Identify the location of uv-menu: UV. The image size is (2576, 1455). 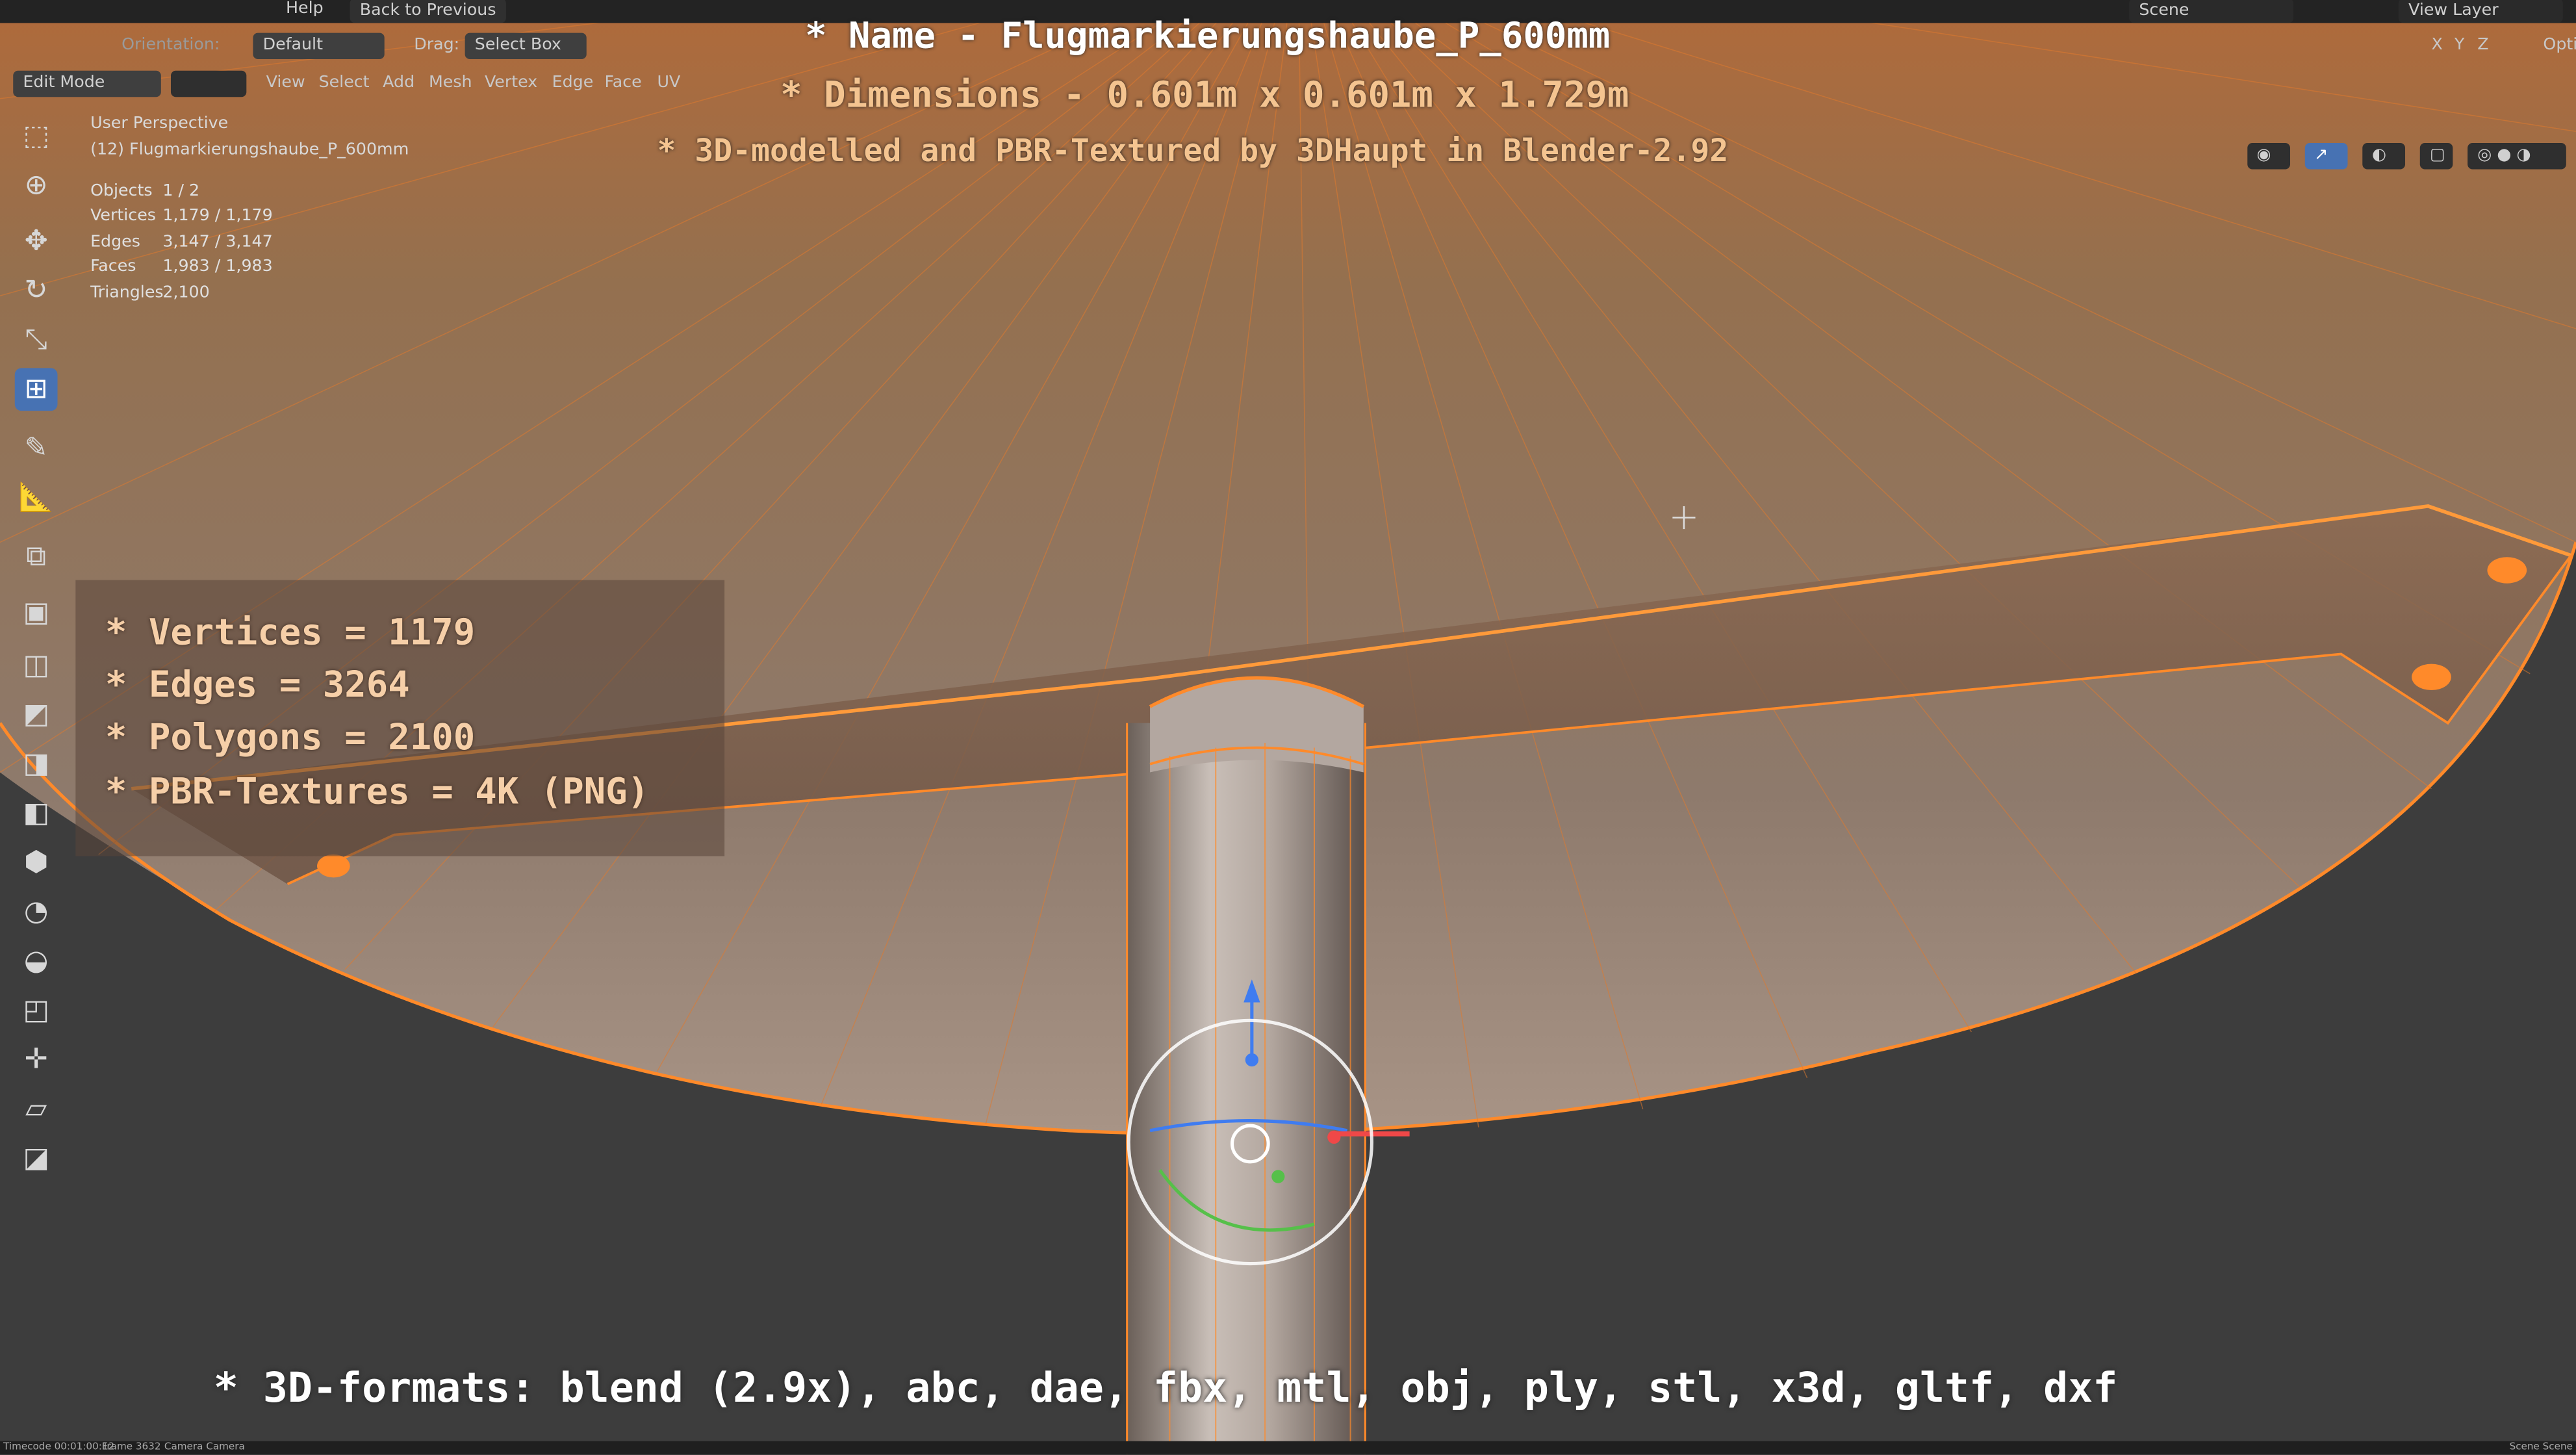
(668, 83).